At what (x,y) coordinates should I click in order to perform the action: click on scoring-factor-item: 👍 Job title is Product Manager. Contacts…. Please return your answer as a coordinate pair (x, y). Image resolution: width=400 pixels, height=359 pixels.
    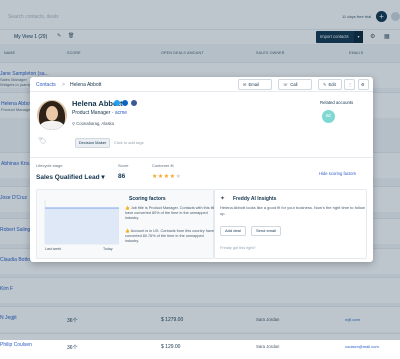
    Looking at the image, I should click on (171, 213).